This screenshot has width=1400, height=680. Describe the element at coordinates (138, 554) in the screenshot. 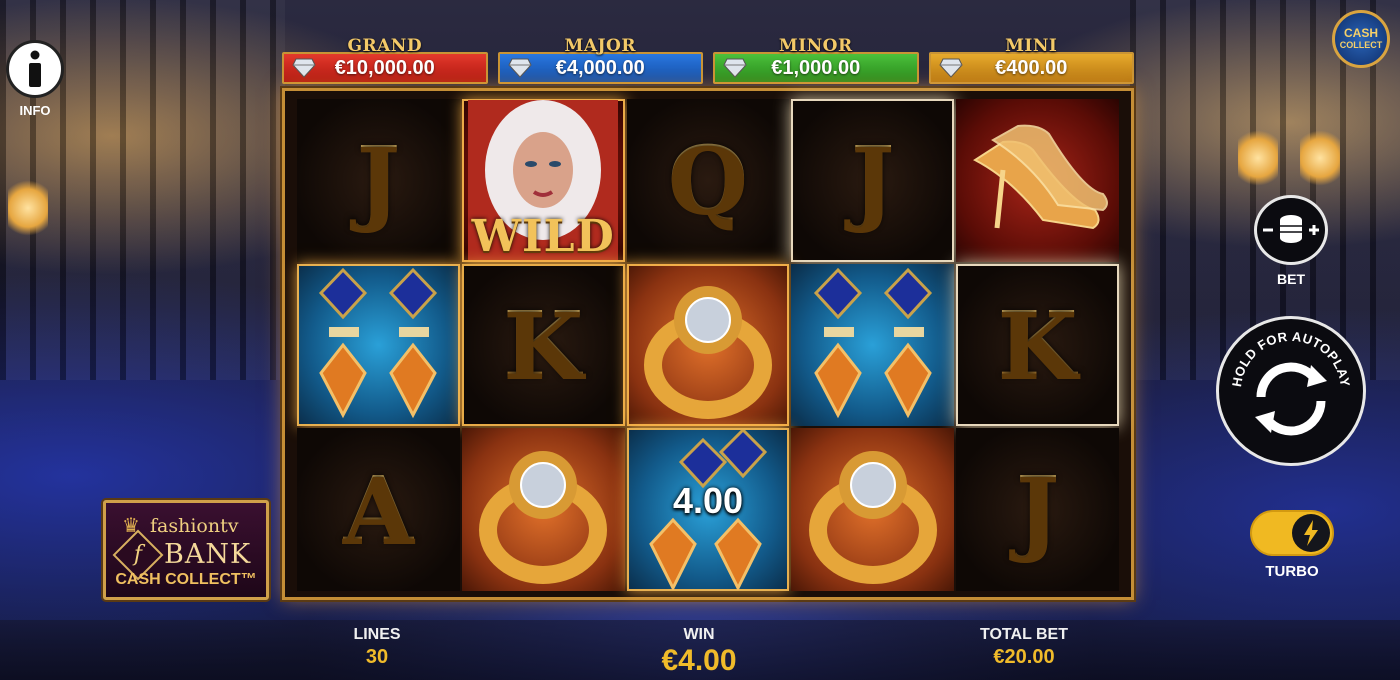

I see `logo-f-letter: f` at that location.